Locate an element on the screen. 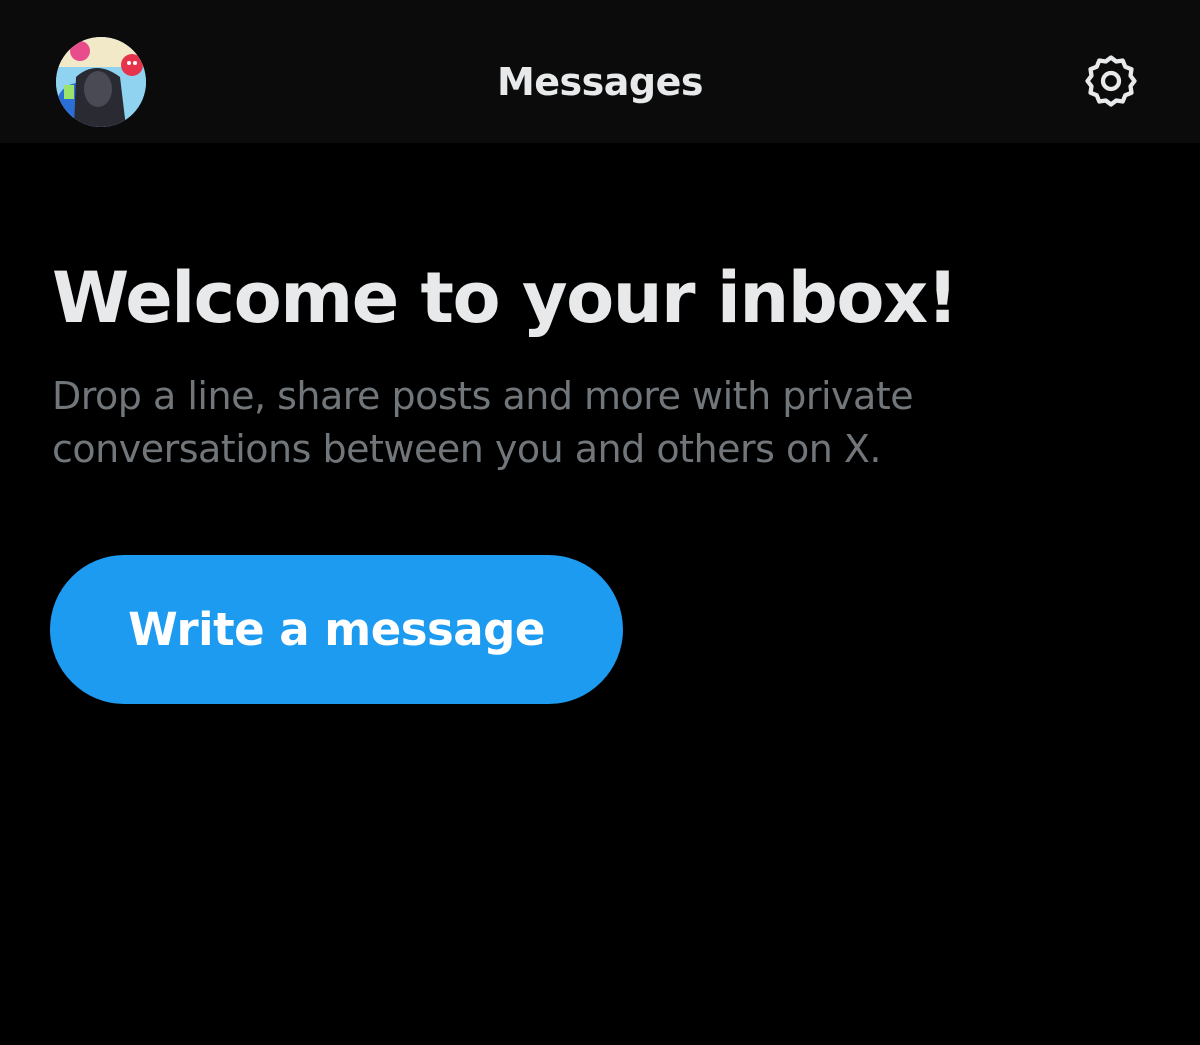 The height and width of the screenshot is (1045, 1200). top-bar: Messages is located at coordinates (600, 71).